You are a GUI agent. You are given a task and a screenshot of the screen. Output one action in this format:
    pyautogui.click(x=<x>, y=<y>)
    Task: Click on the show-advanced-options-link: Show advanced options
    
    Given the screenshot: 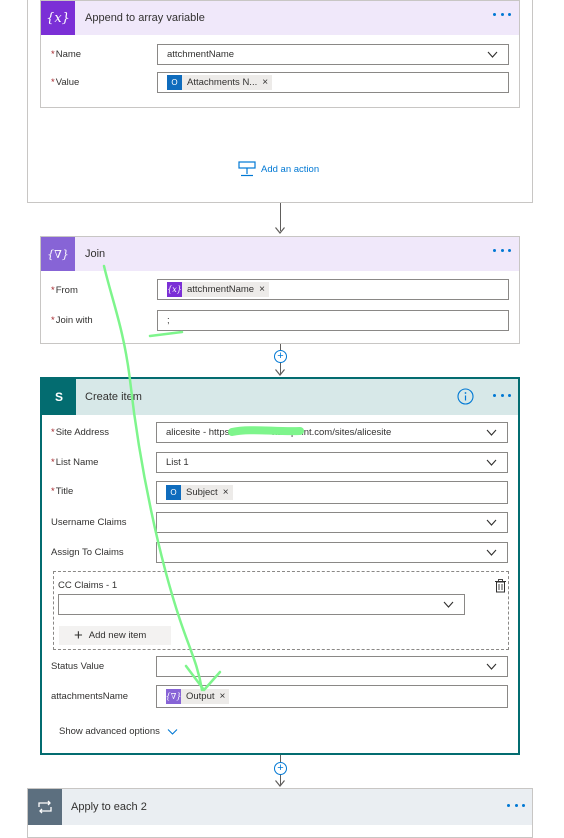 What is the action you would take?
    pyautogui.click(x=118, y=731)
    